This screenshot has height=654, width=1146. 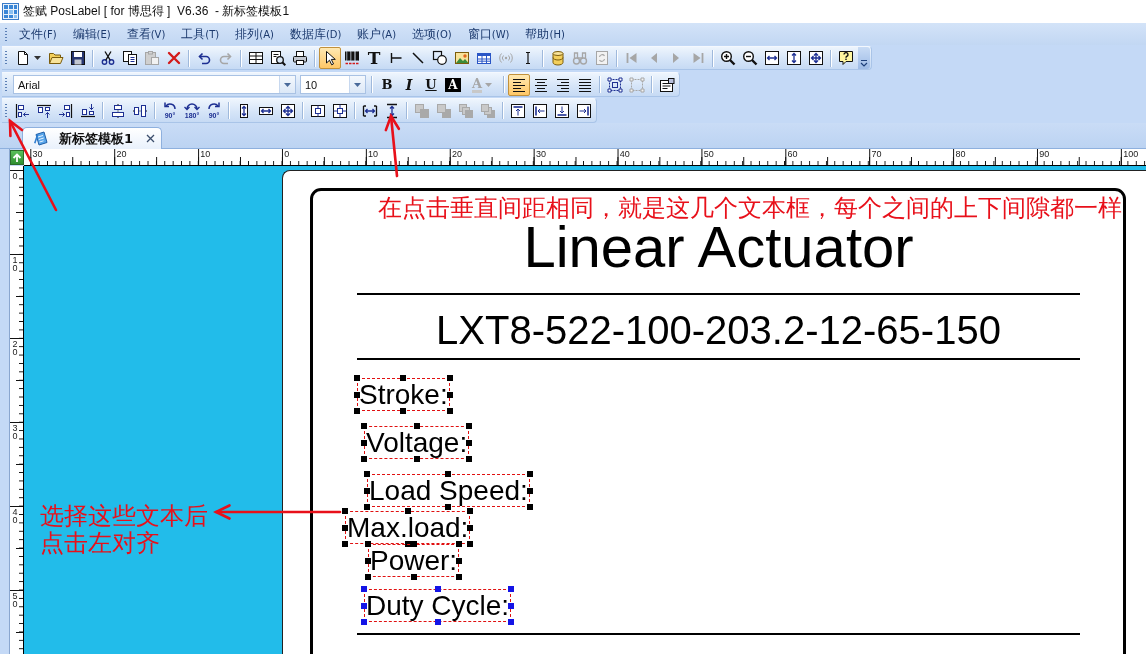 I want to click on close-tab-button, so click(x=150, y=138).